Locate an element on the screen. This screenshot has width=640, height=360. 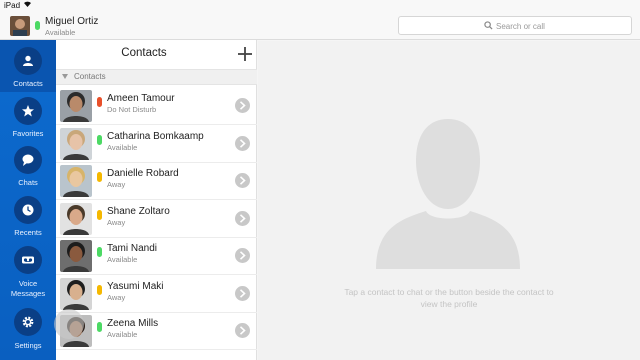
nav-label-messages: Messages is located at coordinates (28, 293).